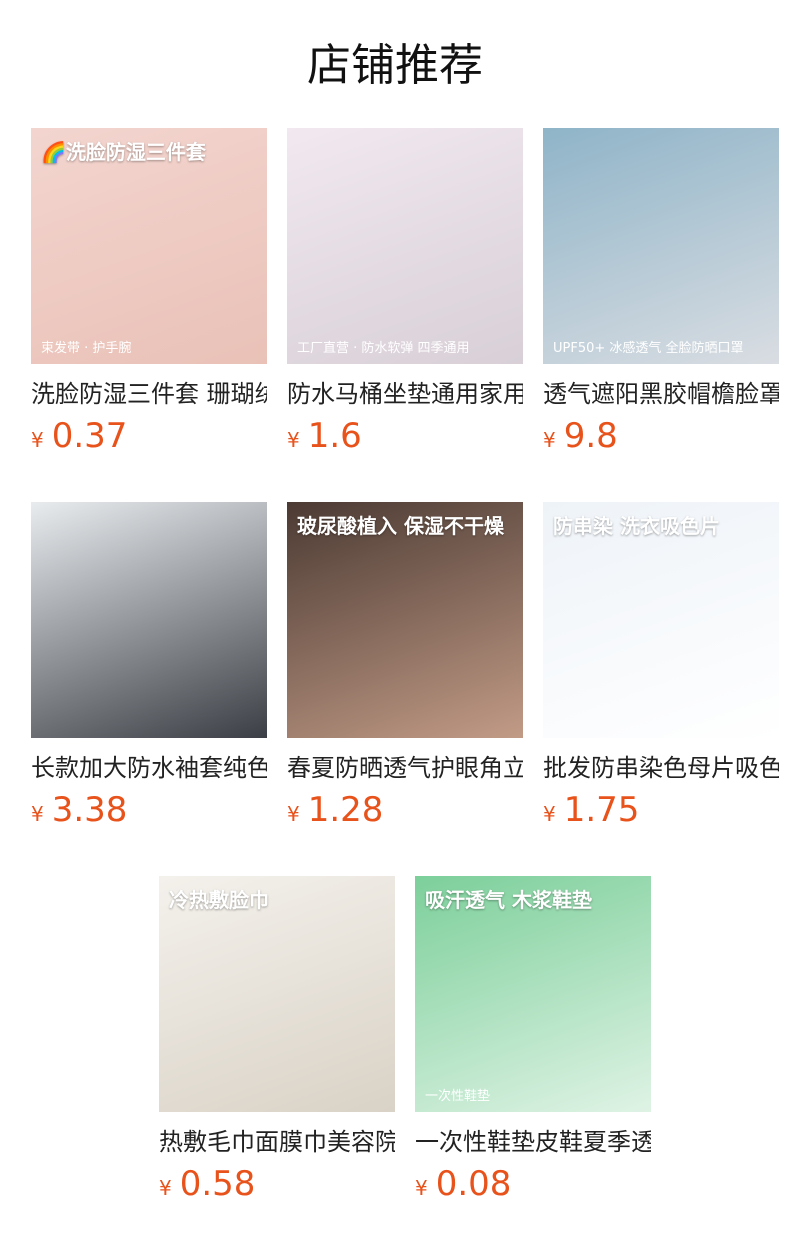  What do you see at coordinates (473, 1184) in the screenshot?
I see `price-amount: 0.08` at bounding box center [473, 1184].